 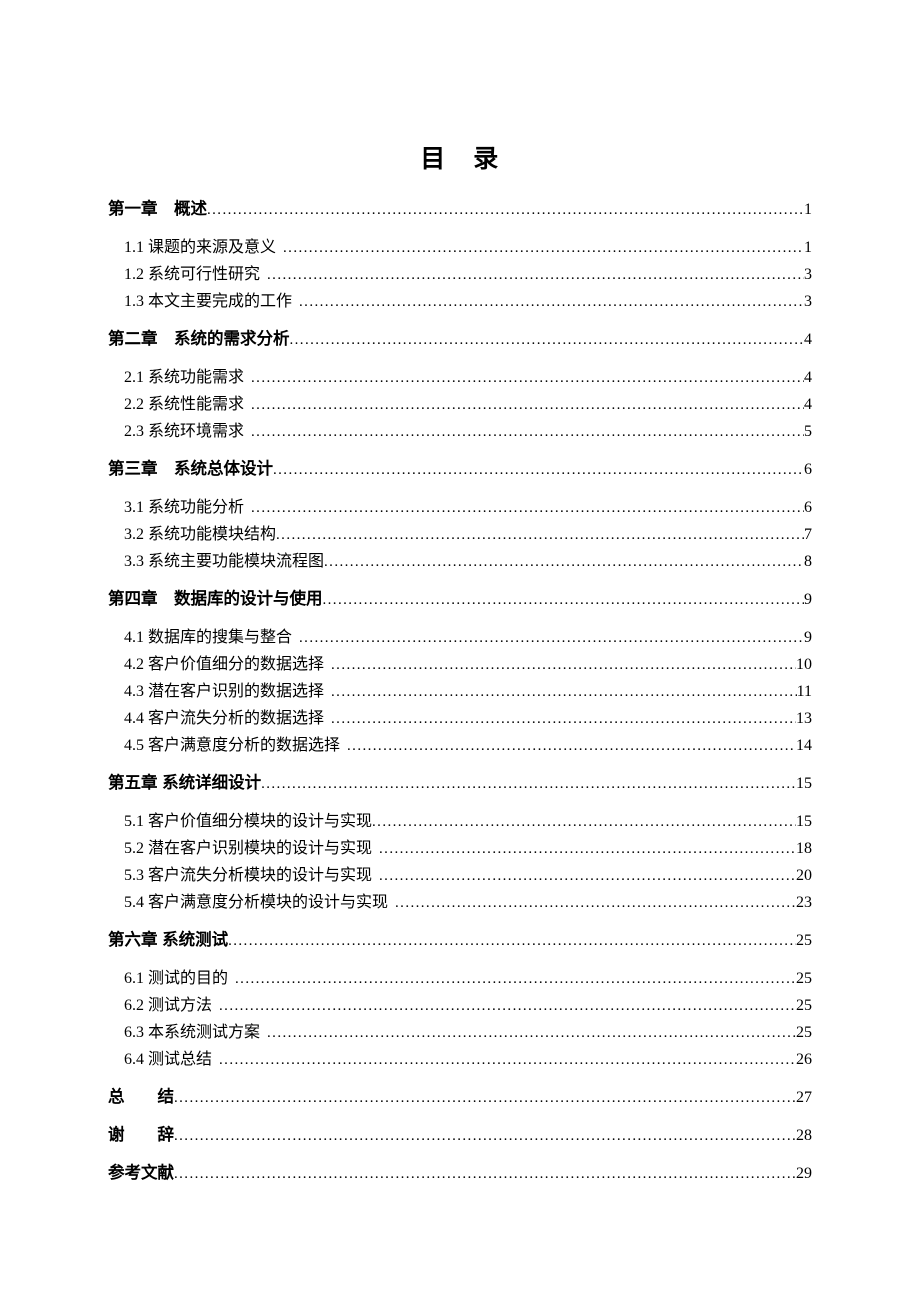 What do you see at coordinates (804, 875) in the screenshot?
I see `toc-page-number: 20` at bounding box center [804, 875].